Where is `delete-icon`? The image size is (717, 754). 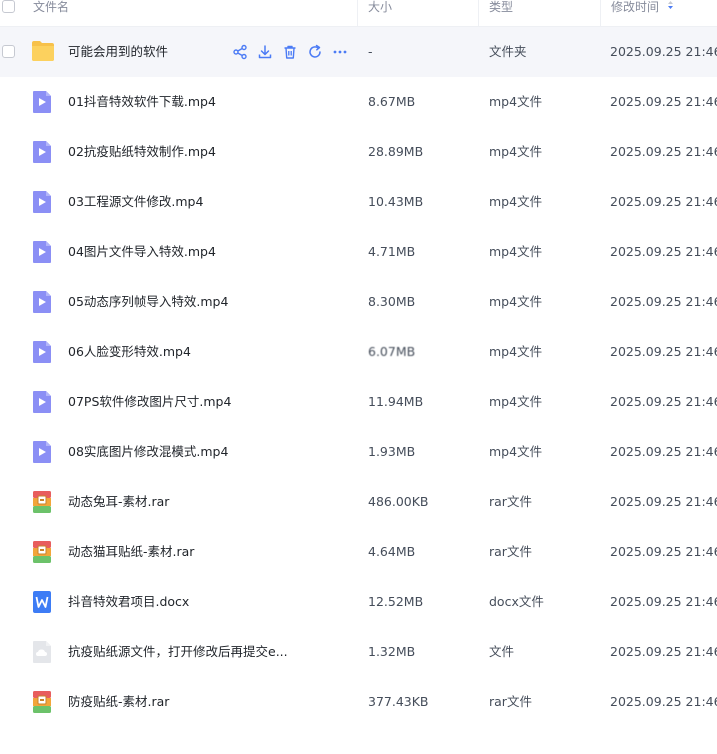
delete-icon is located at coordinates (290, 54).